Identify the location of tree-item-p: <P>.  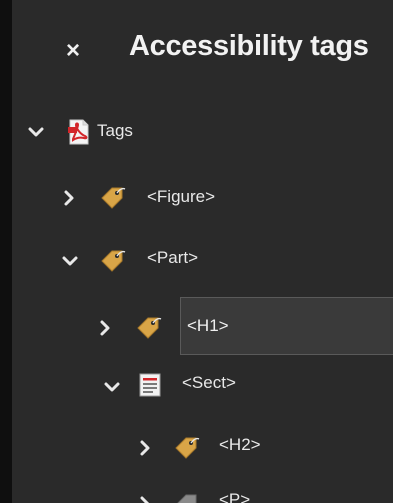
(196, 494).